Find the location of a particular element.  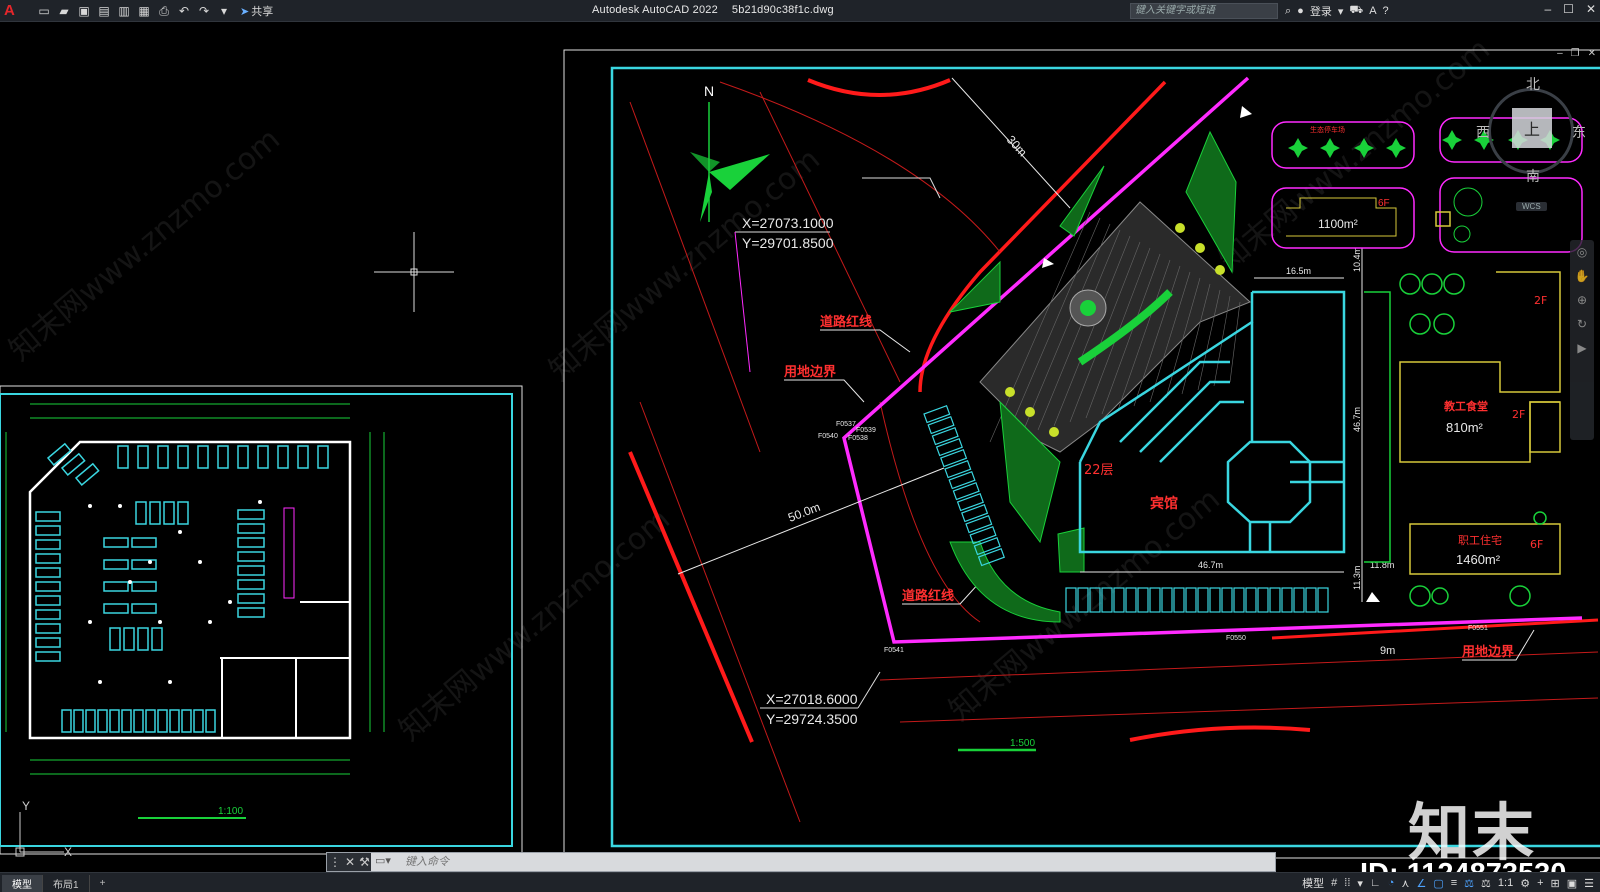

user-icon: ● is located at coordinates (1300, 11).